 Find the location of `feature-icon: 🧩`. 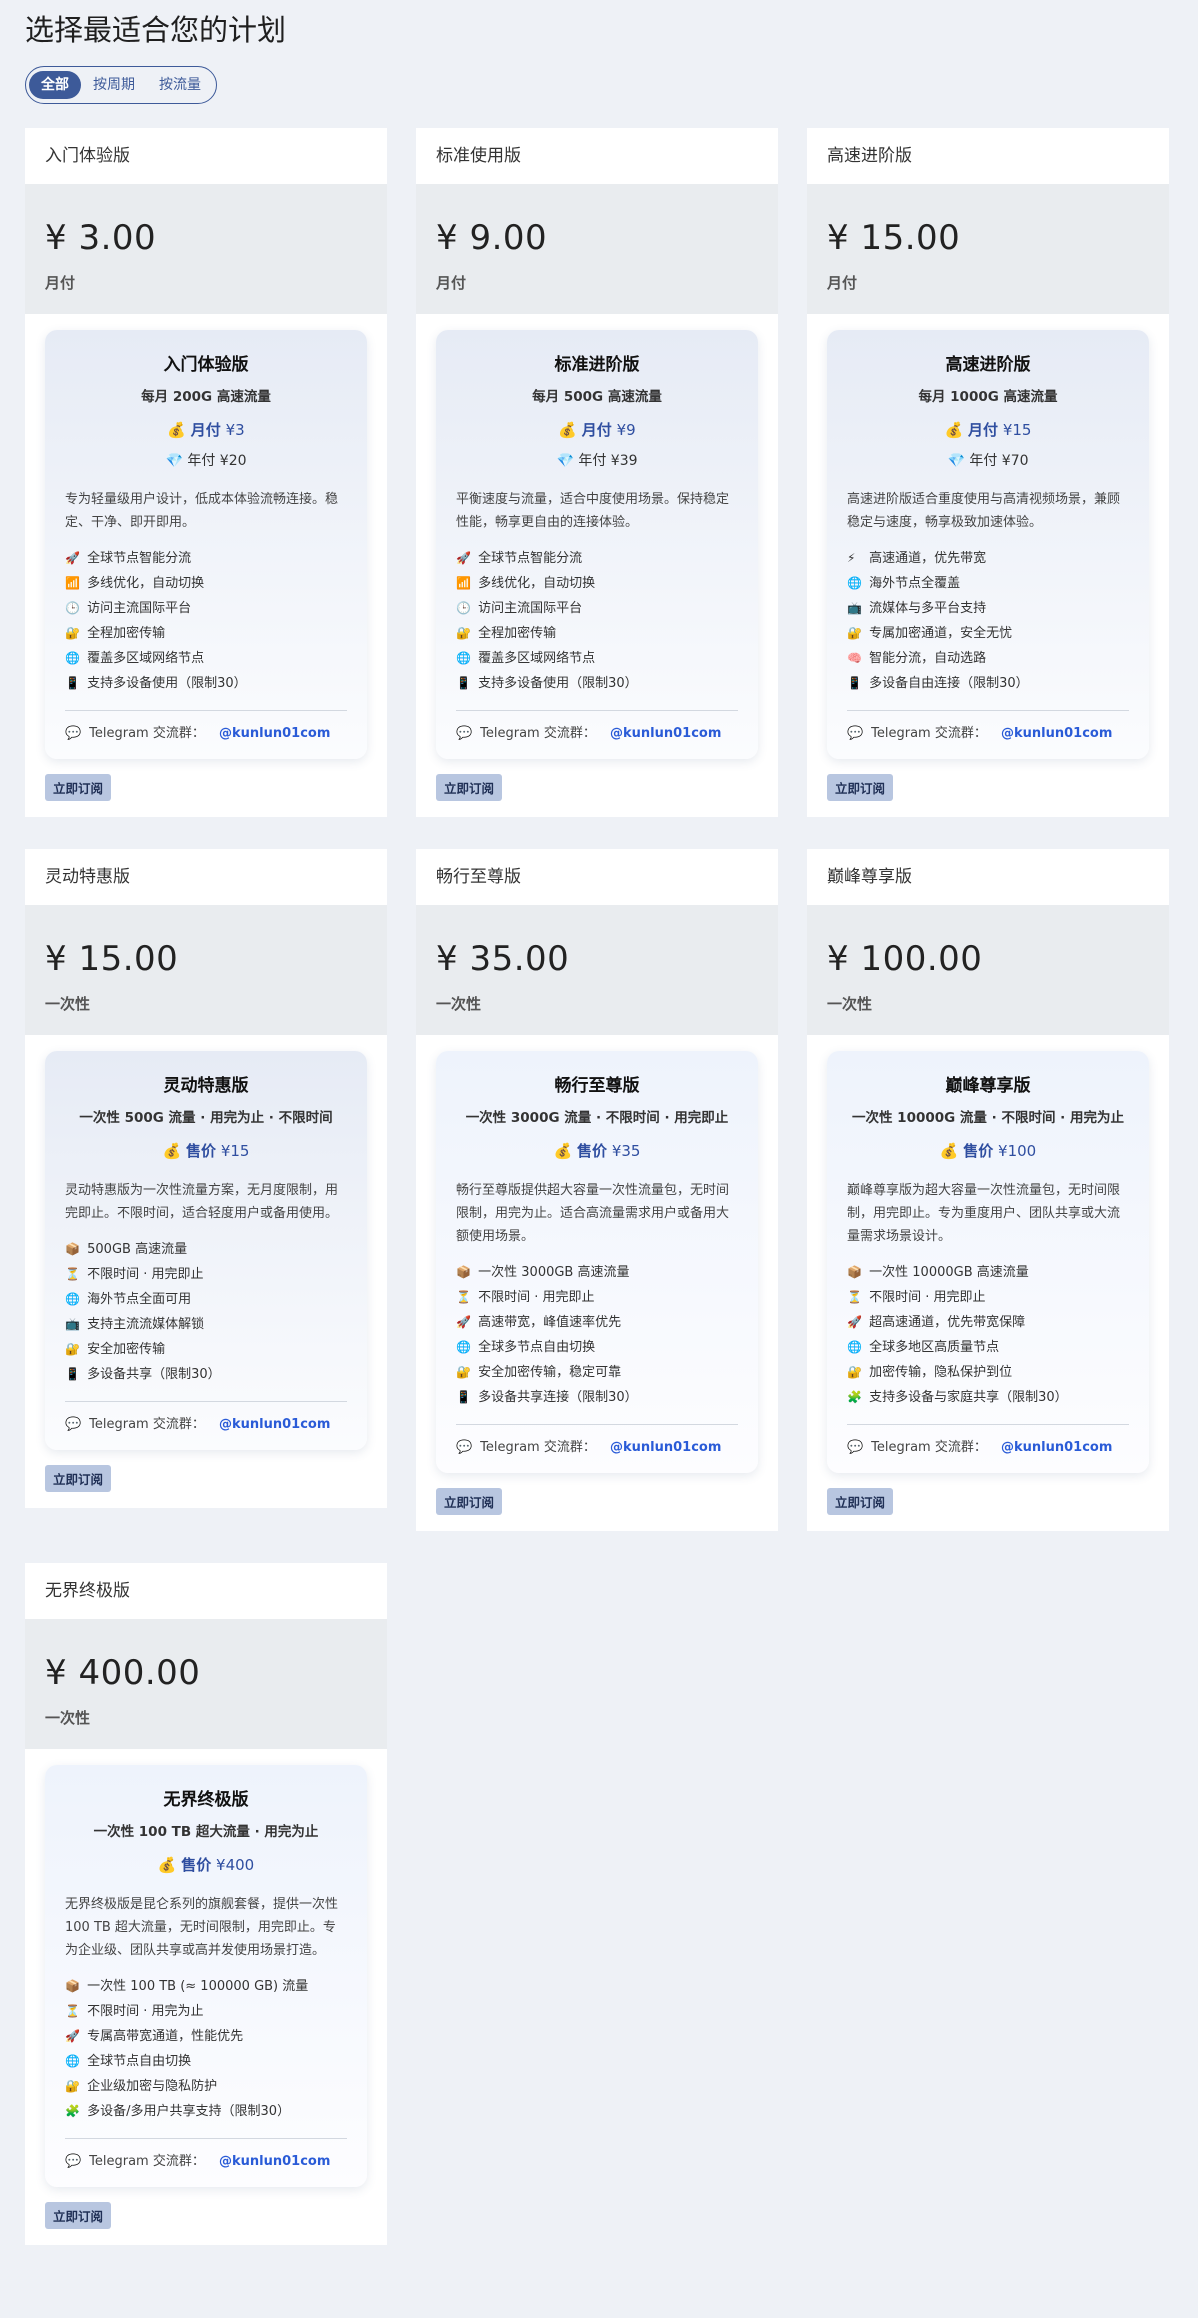

feature-icon: 🧩 is located at coordinates (854, 1397).